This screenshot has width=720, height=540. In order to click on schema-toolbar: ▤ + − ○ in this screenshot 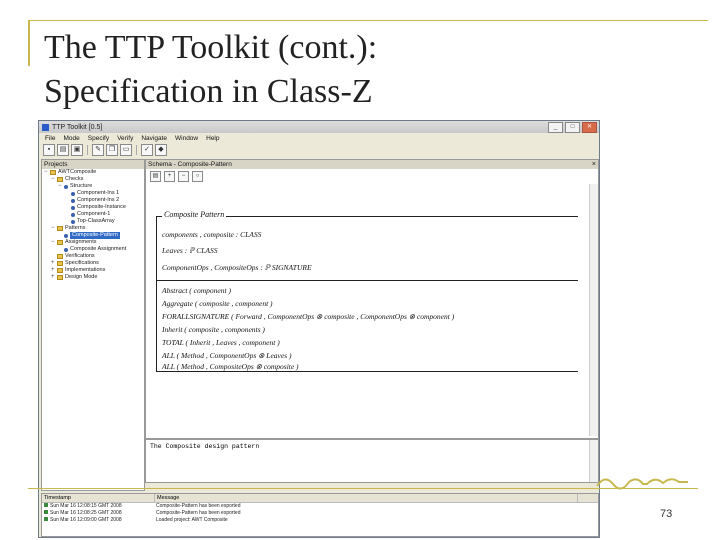, I will do `click(372, 176)`.